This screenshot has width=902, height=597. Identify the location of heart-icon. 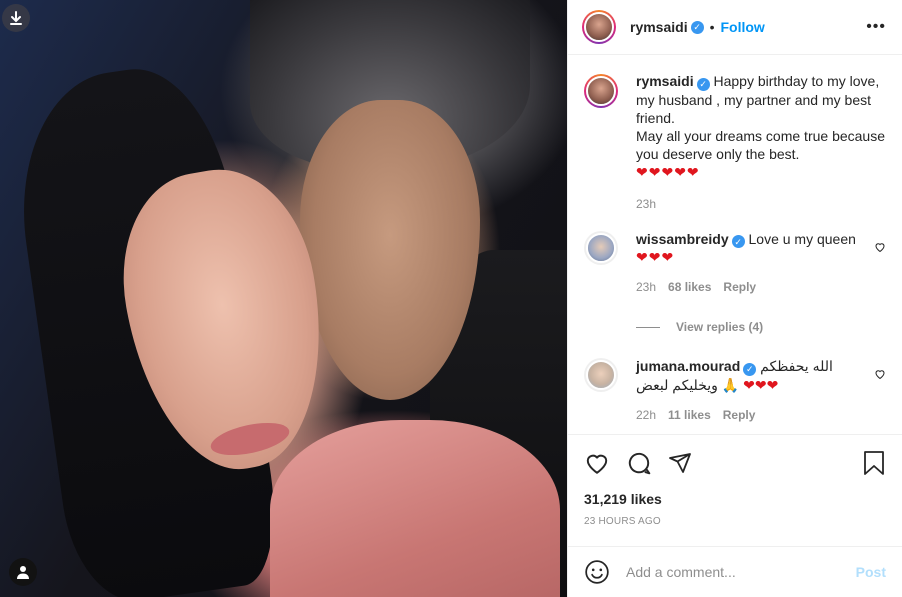
(597, 463).